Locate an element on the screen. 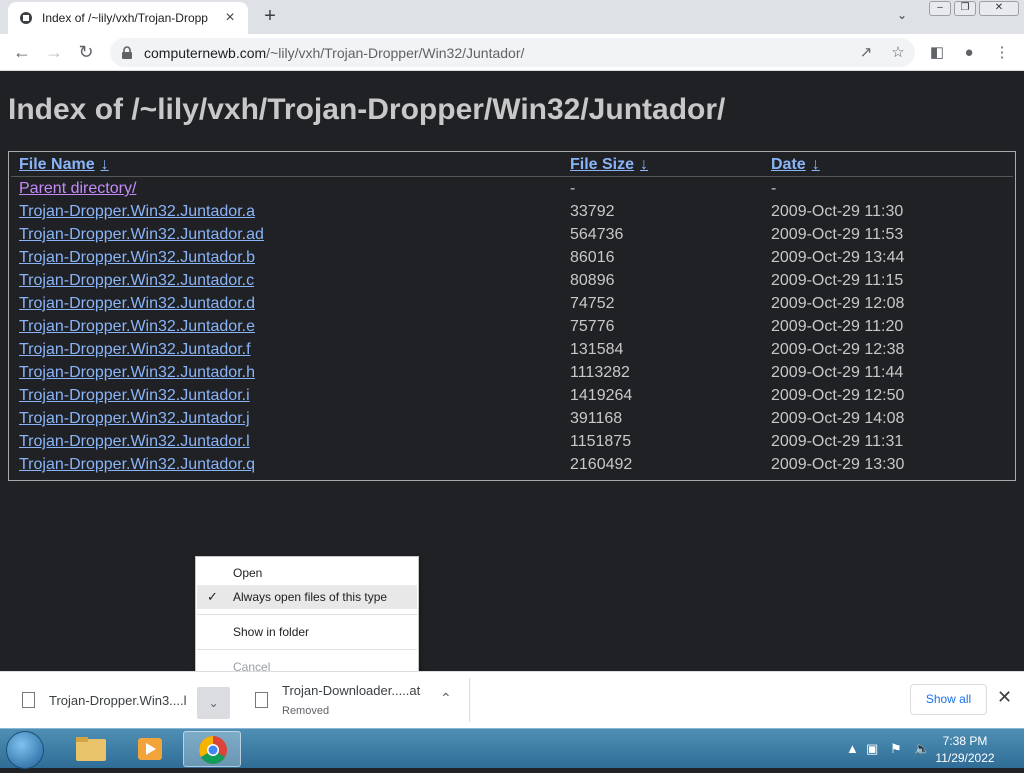 The width and height of the screenshot is (1024, 773). windows-taskbar: ▲ ▣ ⚑ 🔈 7:38 PM 11/29/2022 is located at coordinates (512, 748).